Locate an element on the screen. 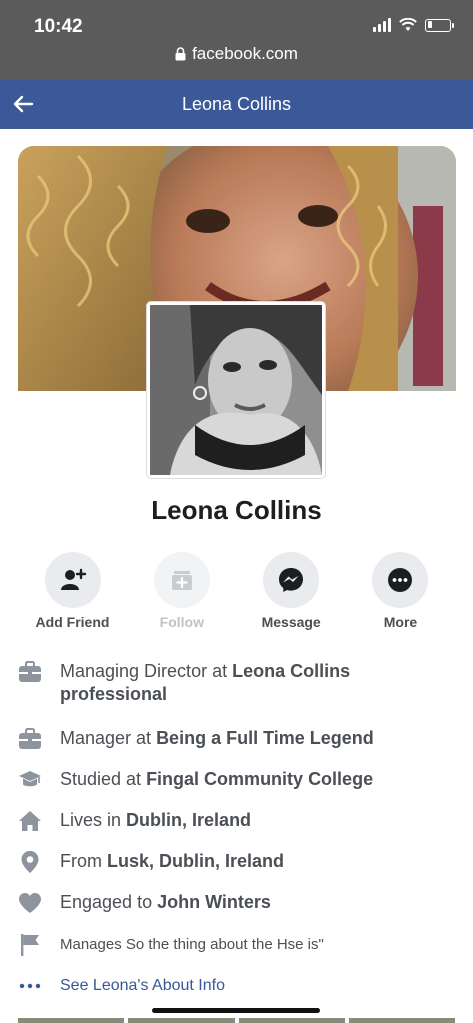 The image size is (473, 1023). profile-actions: Add Friend Follow Message More is located at coordinates (236, 591).